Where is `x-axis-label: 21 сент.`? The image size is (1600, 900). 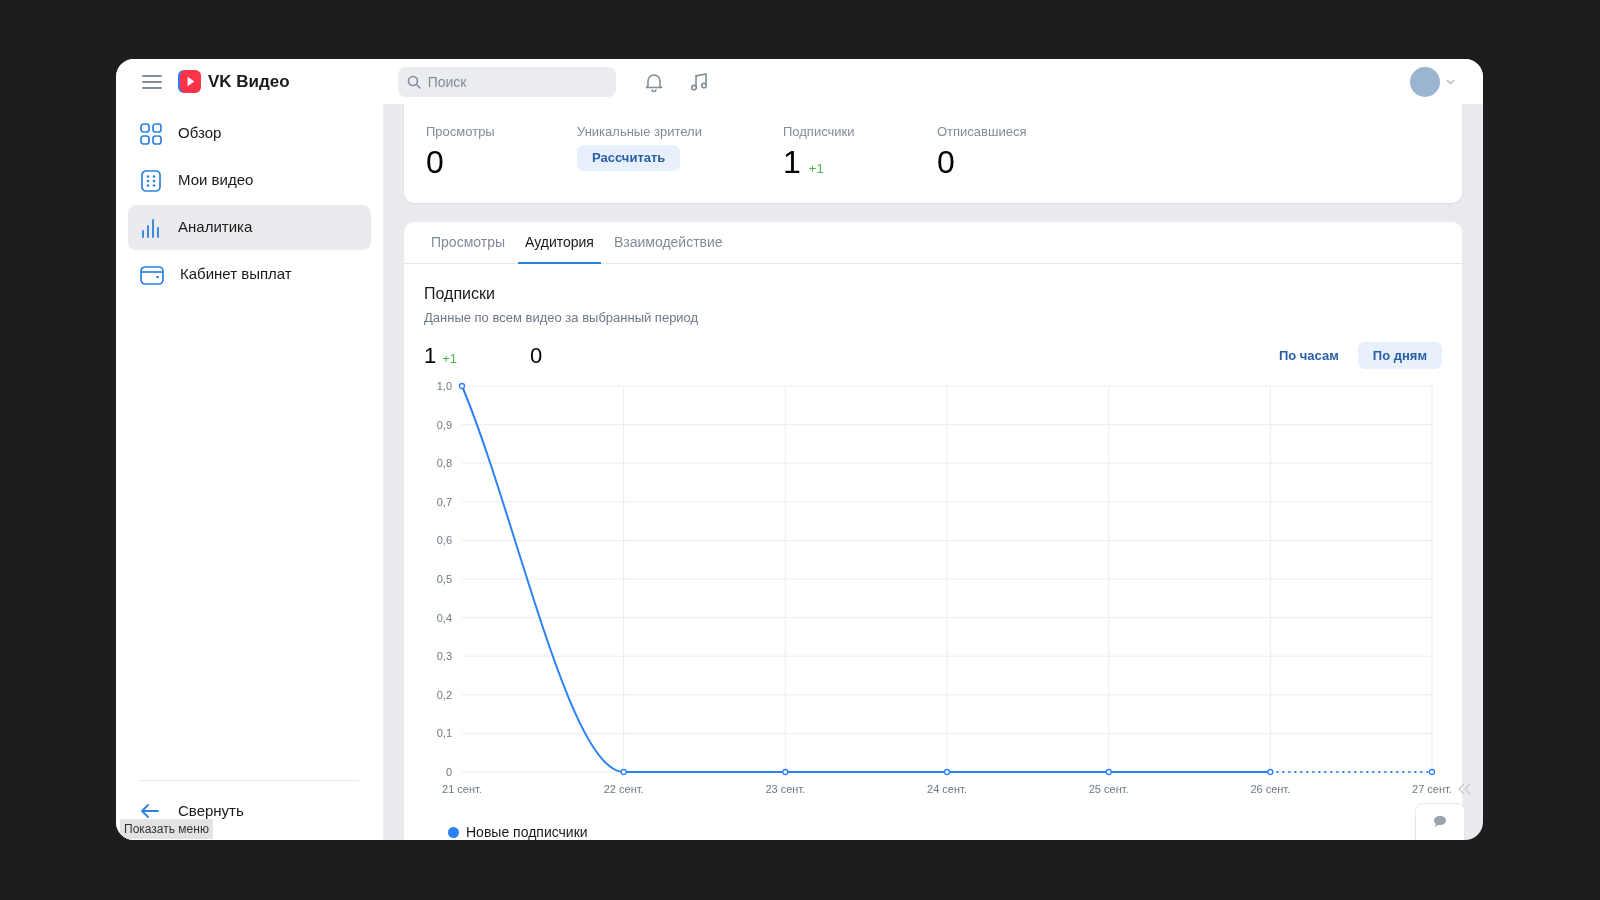 x-axis-label: 21 сент. is located at coordinates (462, 788).